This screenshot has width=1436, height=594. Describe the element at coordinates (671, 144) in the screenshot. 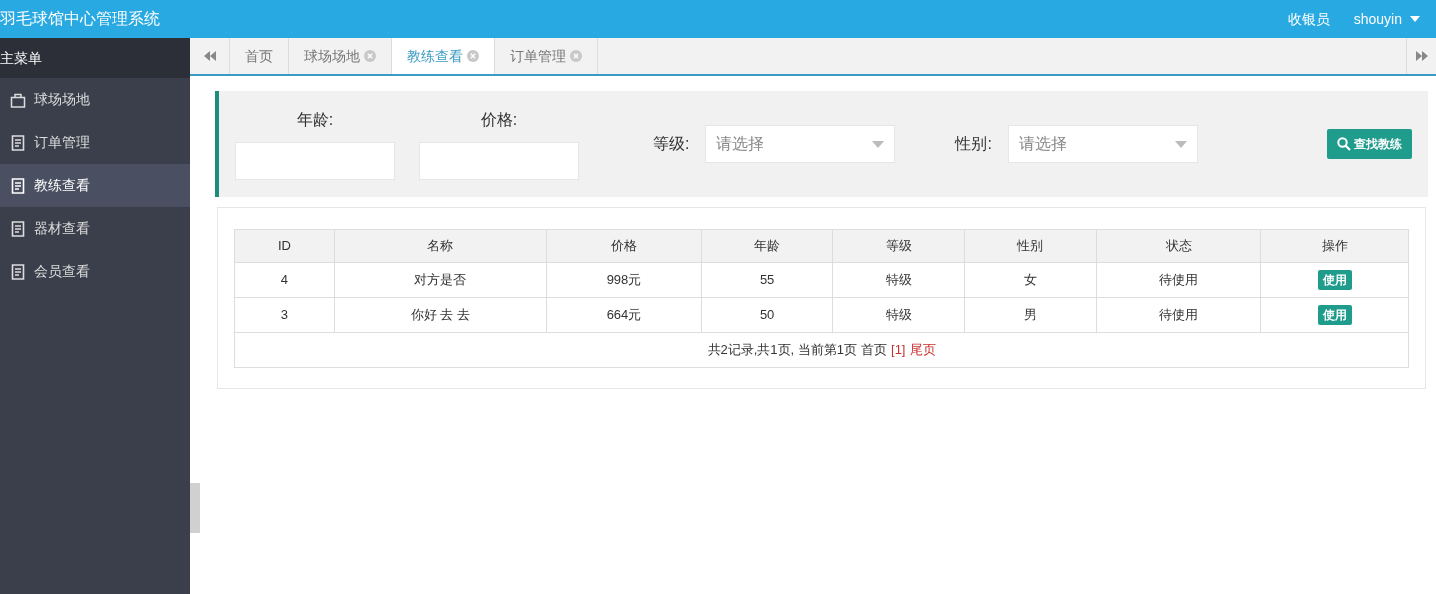

I see `level-label: 等级:` at that location.